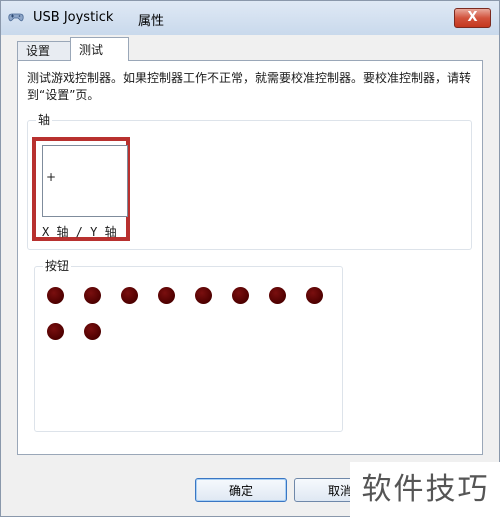  What do you see at coordinates (151, 21) in the screenshot?
I see `window-title-suffix: 属性` at bounding box center [151, 21].